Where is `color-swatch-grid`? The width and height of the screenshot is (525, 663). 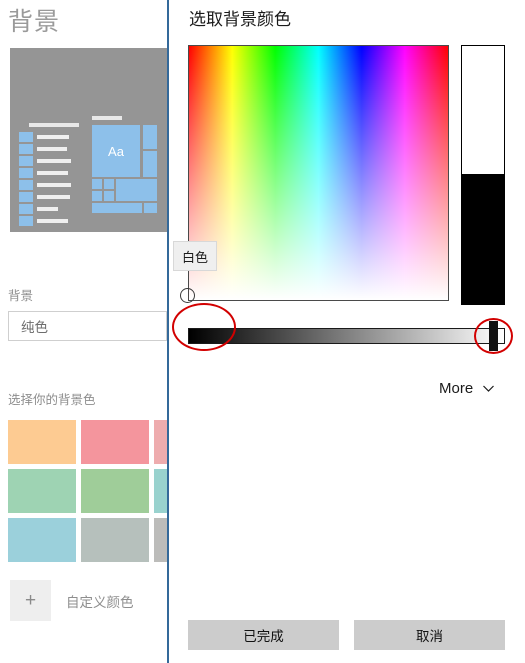 color-swatch-grid is located at coordinates (87, 494).